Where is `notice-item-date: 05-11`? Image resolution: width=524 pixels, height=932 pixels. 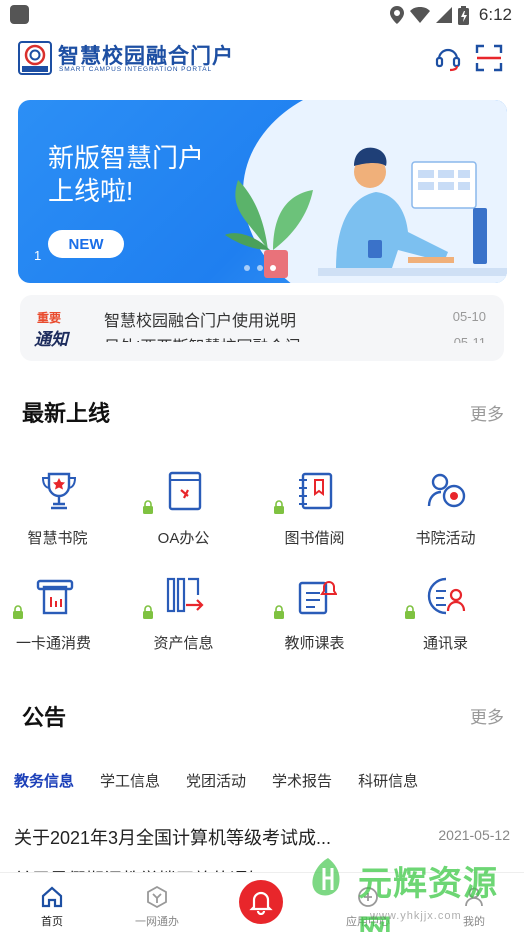 notice-item-date: 05-11 is located at coordinates (469, 339).